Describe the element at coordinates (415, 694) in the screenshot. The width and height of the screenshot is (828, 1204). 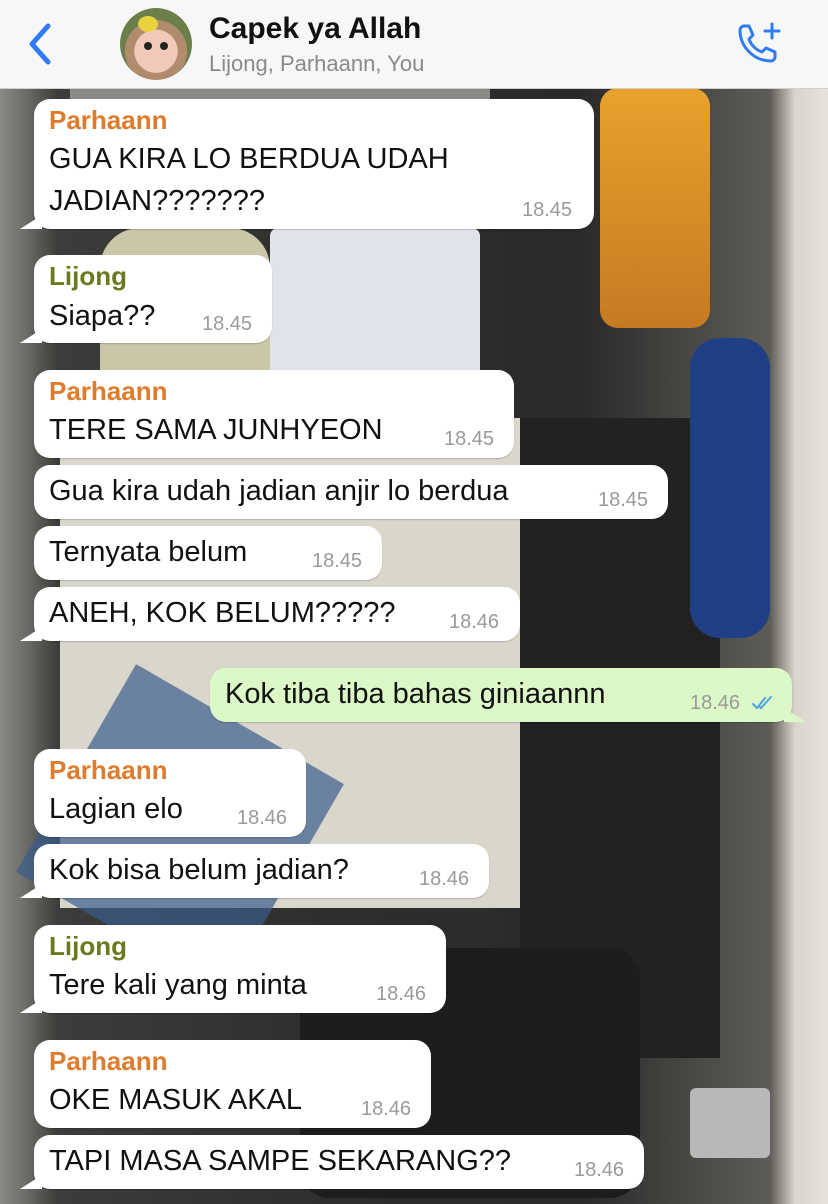
I see `message-text: Kok tiba tiba bahas giniaannn` at that location.